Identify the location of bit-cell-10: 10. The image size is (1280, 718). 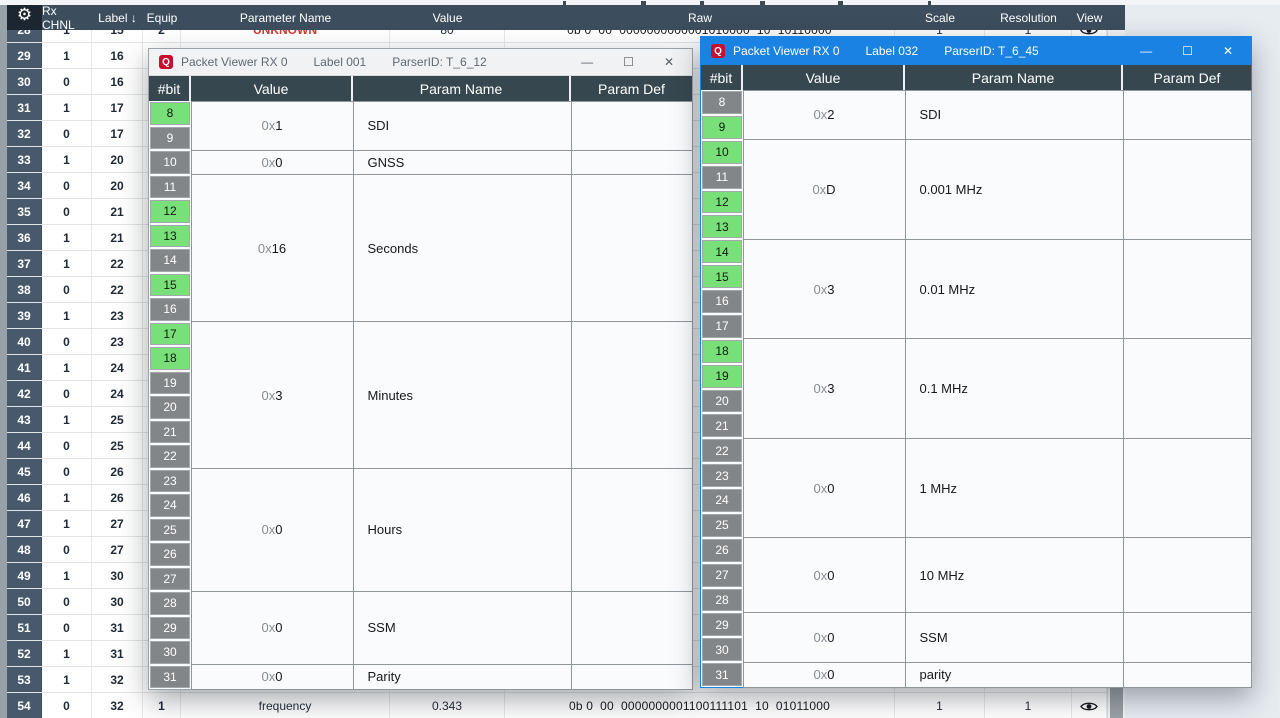
(722, 152).